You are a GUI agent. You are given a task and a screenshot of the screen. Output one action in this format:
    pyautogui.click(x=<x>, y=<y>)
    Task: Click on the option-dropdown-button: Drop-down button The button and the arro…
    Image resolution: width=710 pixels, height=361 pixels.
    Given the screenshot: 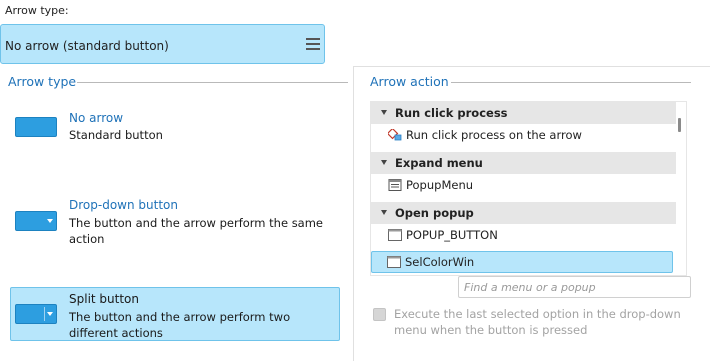 What is the action you would take?
    pyautogui.click(x=175, y=222)
    